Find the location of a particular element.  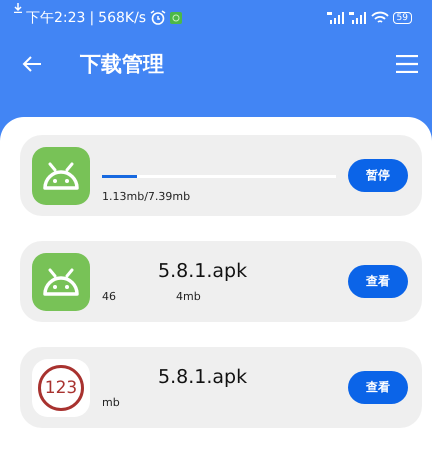

app-notification-icon is located at coordinates (176, 18).